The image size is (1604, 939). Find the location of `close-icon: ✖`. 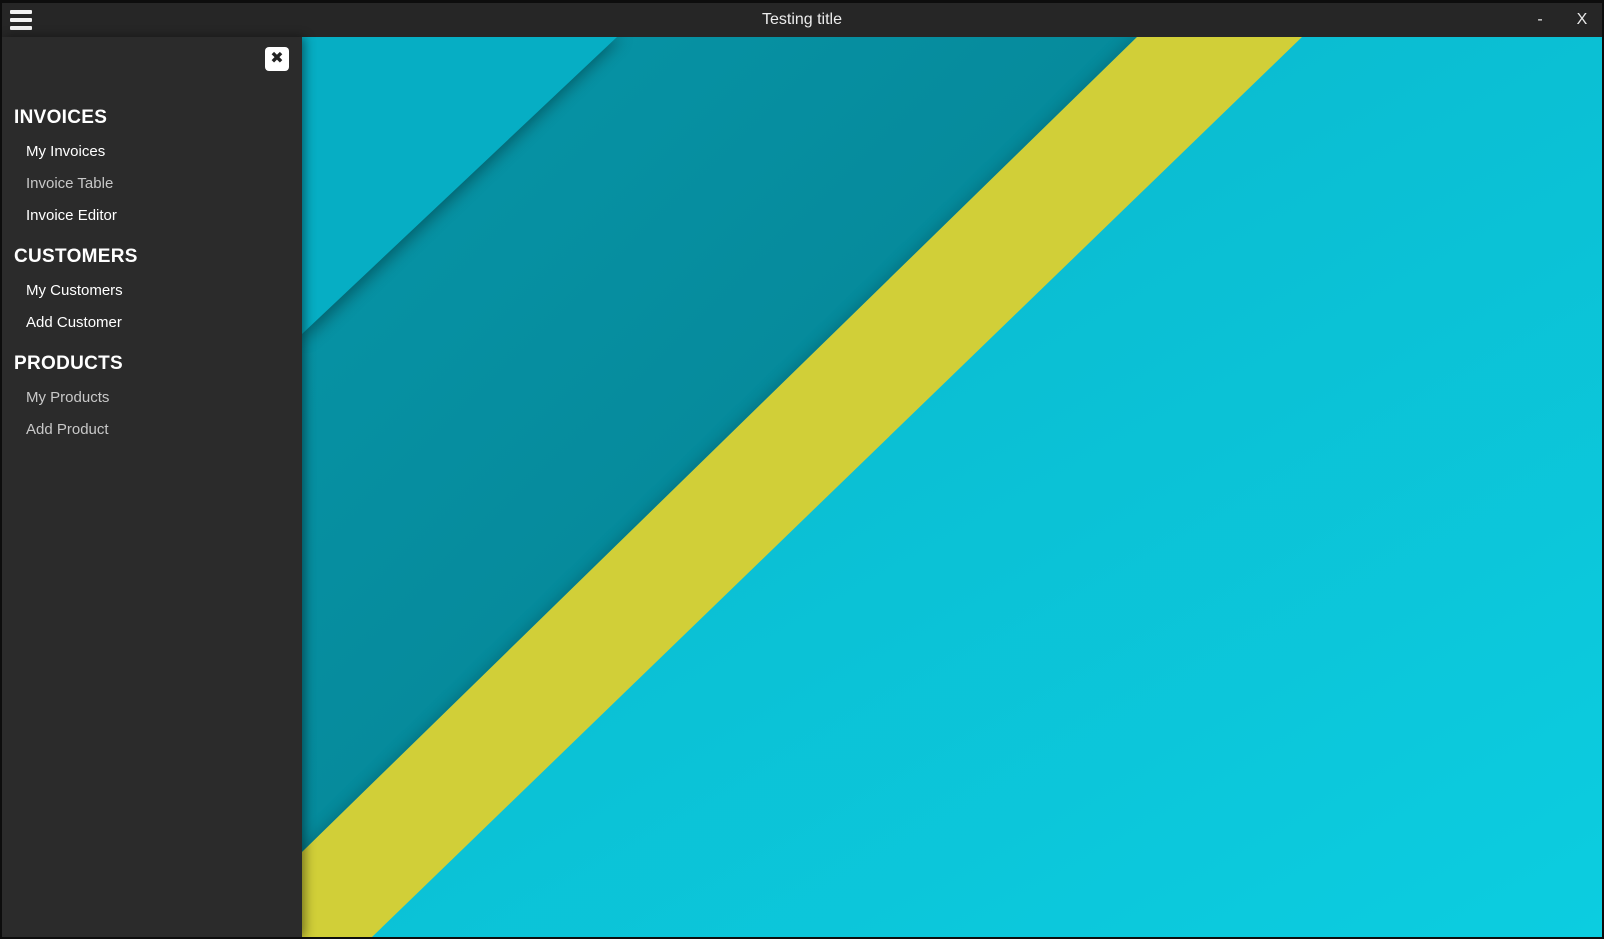

close-icon: ✖ is located at coordinates (277, 59).